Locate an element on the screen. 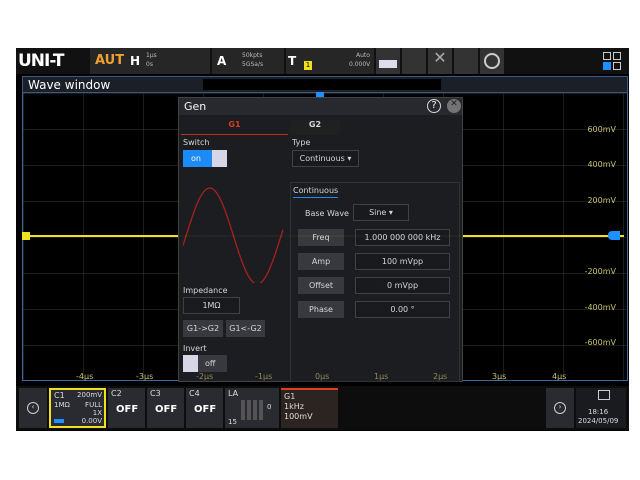 The width and height of the screenshot is (640, 480). wave-window-header: Wave window is located at coordinates (325, 84).